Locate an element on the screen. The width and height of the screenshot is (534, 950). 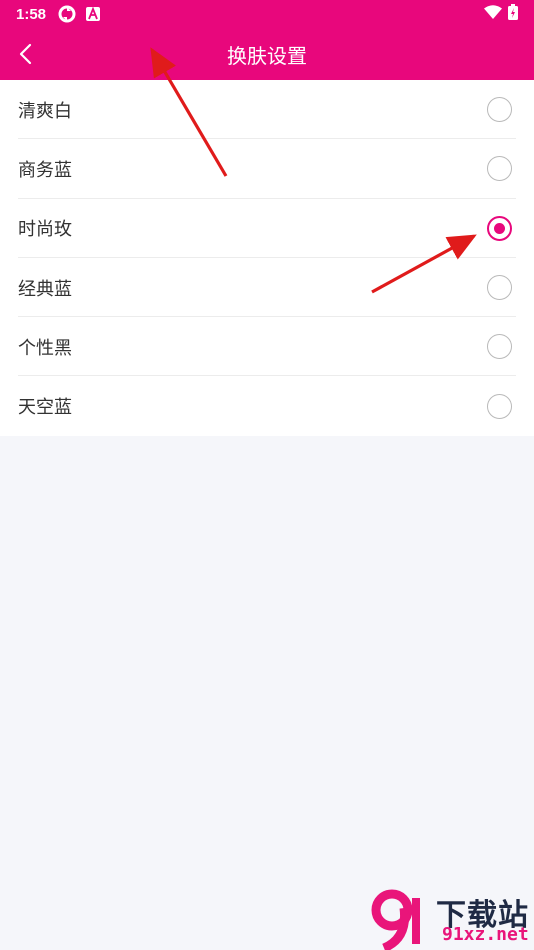
font-a-icon is located at coordinates (93, 14).